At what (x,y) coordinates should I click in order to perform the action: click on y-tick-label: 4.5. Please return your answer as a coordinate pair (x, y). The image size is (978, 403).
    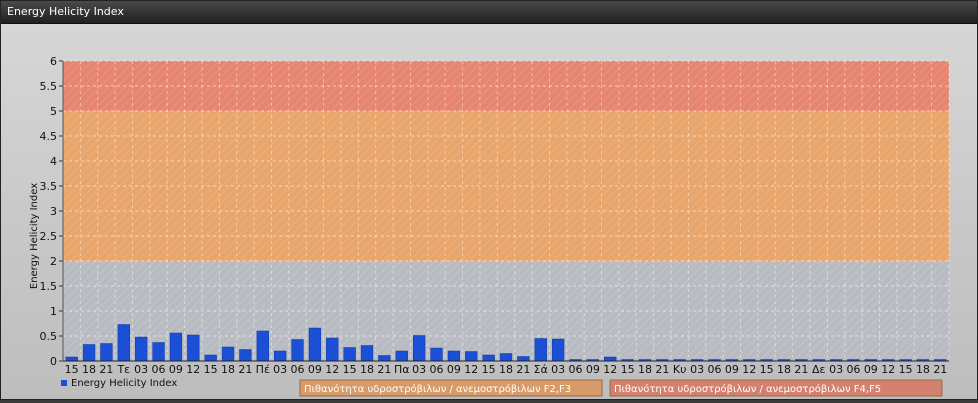
    Looking at the image, I should click on (49, 136).